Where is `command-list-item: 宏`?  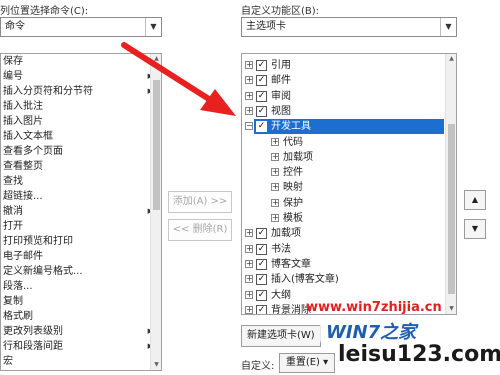
command-list-item: 宏 is located at coordinates (81, 361).